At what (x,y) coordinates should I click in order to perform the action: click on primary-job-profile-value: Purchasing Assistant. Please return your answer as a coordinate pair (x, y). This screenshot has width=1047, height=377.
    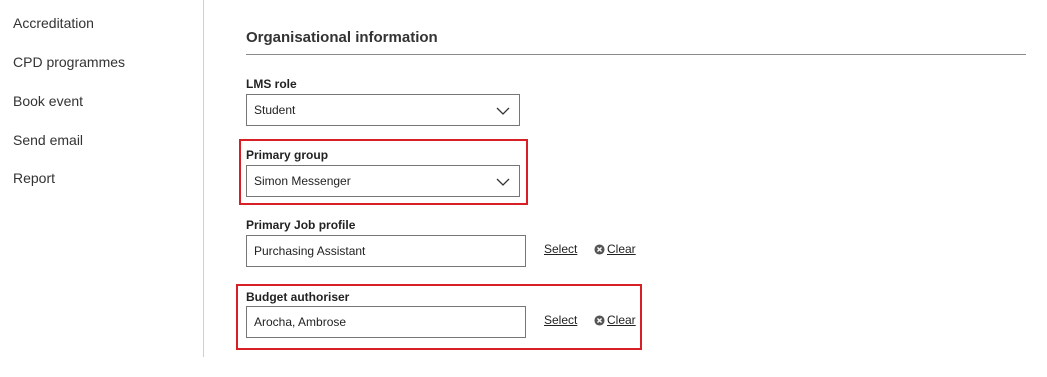
    Looking at the image, I should click on (310, 251).